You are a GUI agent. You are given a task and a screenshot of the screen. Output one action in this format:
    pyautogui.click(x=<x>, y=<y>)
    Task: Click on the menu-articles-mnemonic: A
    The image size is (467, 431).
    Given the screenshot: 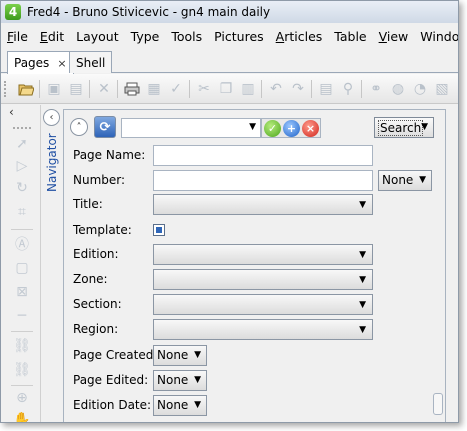 What is the action you would take?
    pyautogui.click(x=280, y=36)
    